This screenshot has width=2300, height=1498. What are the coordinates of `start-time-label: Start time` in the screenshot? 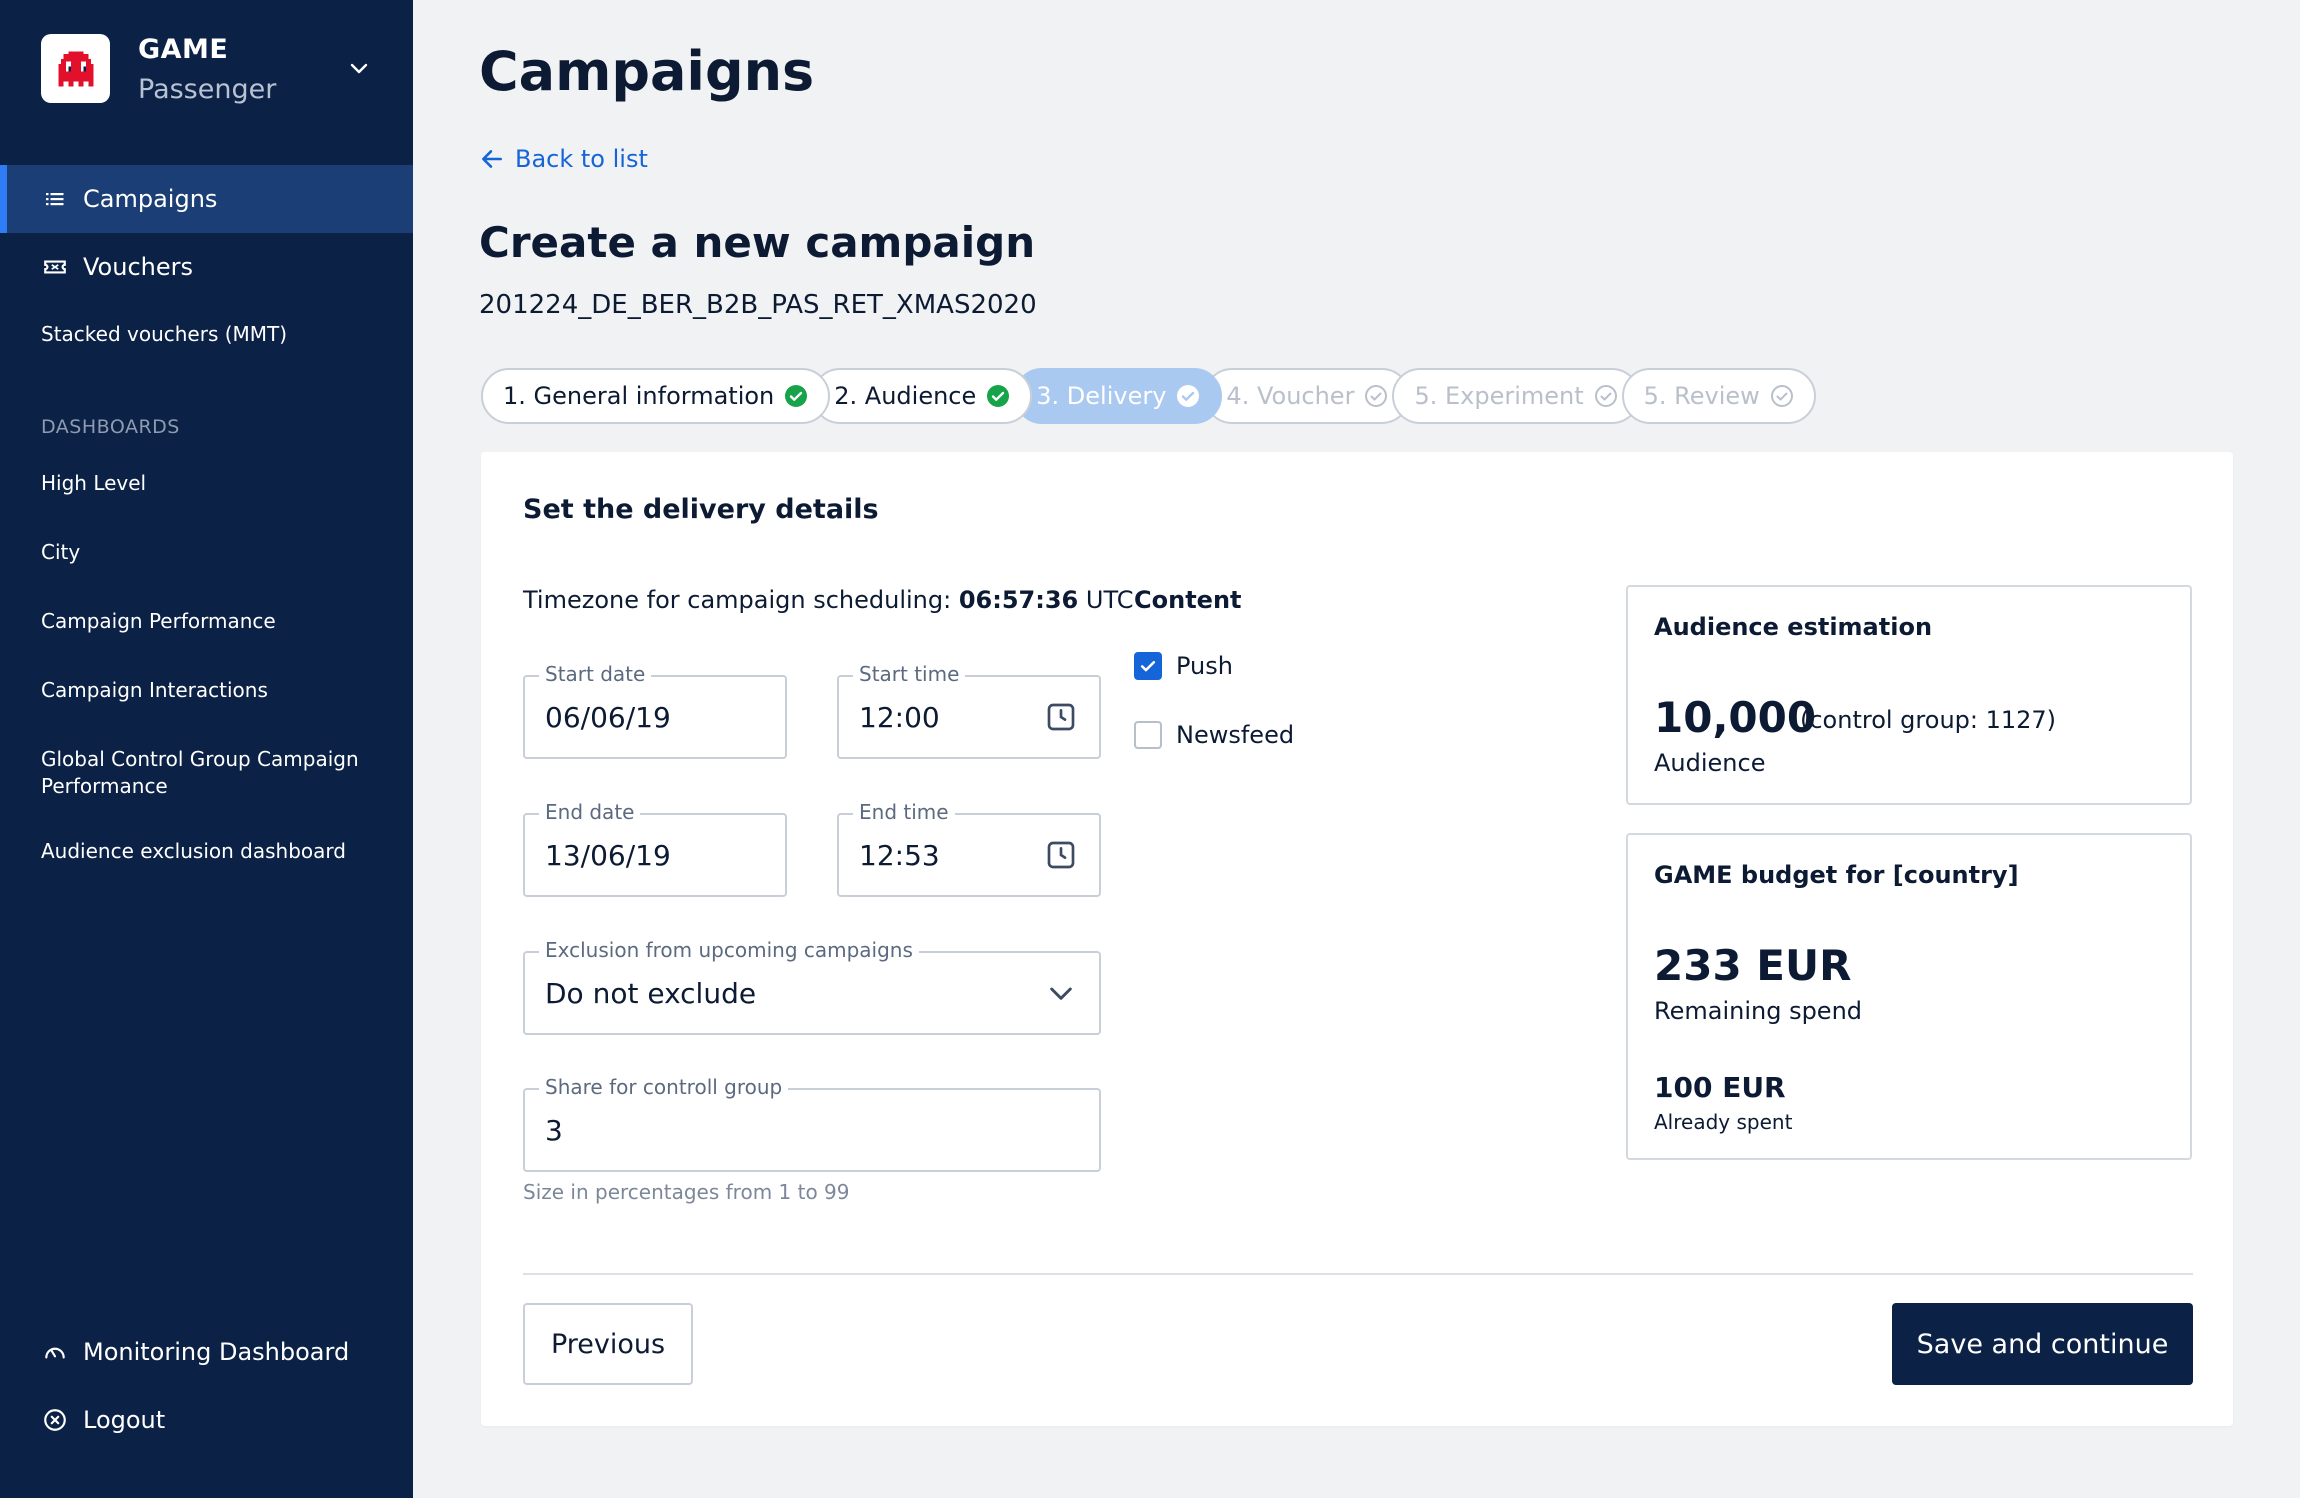 It's located at (909, 674).